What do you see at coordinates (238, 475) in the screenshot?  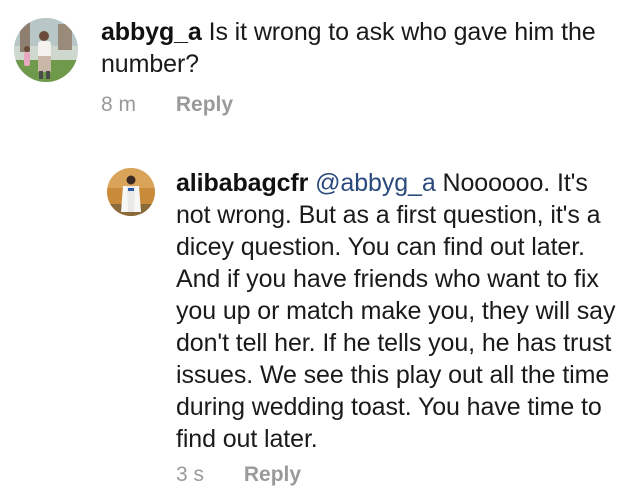 I see `comment-meta: 3 s Reply` at bounding box center [238, 475].